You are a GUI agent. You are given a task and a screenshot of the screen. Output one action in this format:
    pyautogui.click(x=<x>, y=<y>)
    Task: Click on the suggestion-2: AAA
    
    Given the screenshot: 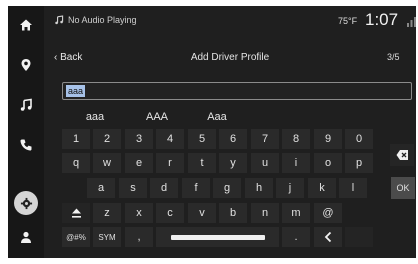 What is the action you would take?
    pyautogui.click(x=157, y=117)
    